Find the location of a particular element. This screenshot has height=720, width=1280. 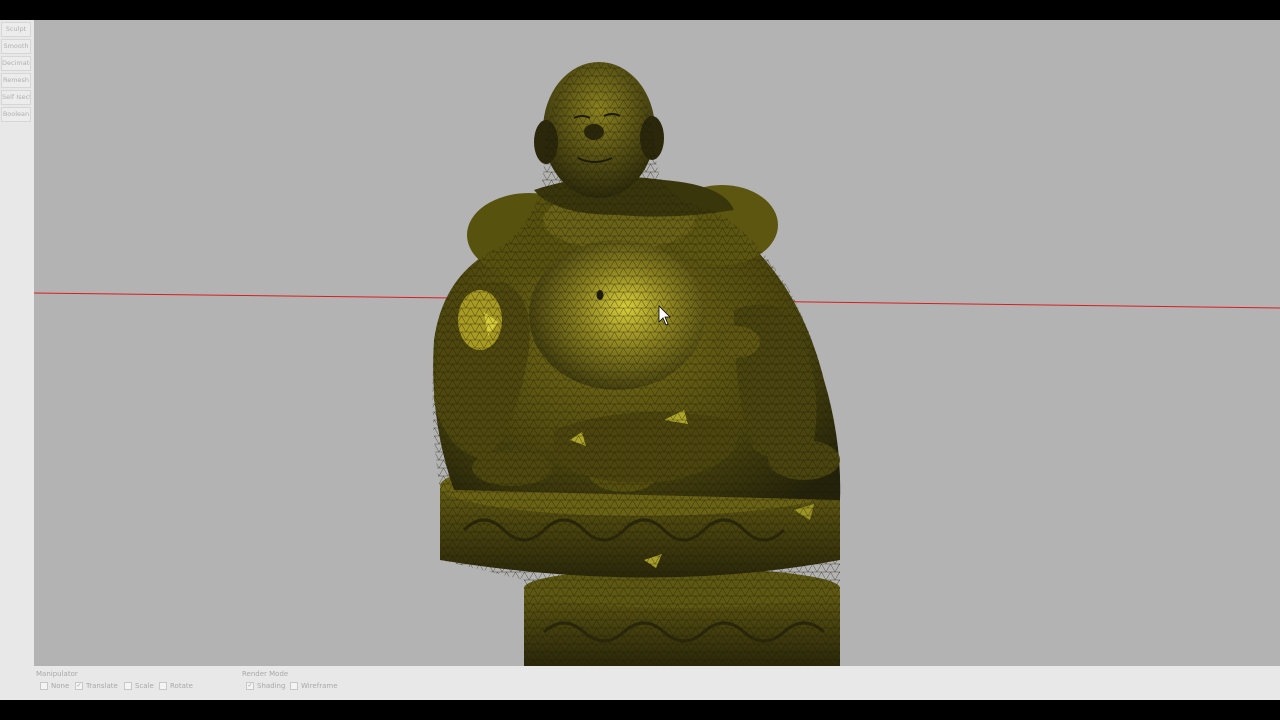

remesh-button: Remesh is located at coordinates (16, 80).